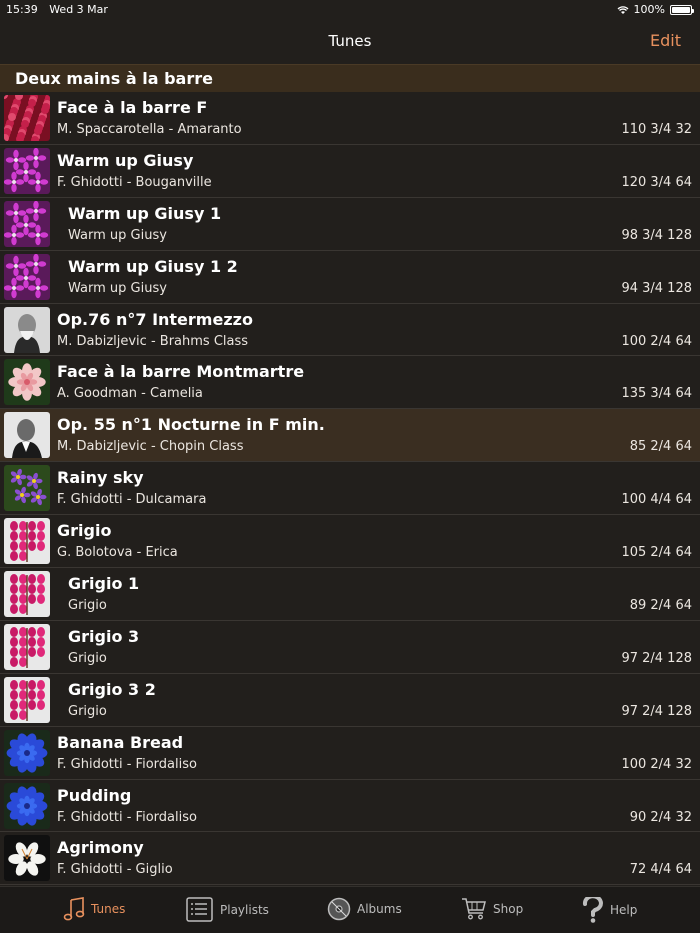 The height and width of the screenshot is (933, 700). What do you see at coordinates (656, 553) in the screenshot?
I see `tune-tempo-meter: 105 2/4 64` at bounding box center [656, 553].